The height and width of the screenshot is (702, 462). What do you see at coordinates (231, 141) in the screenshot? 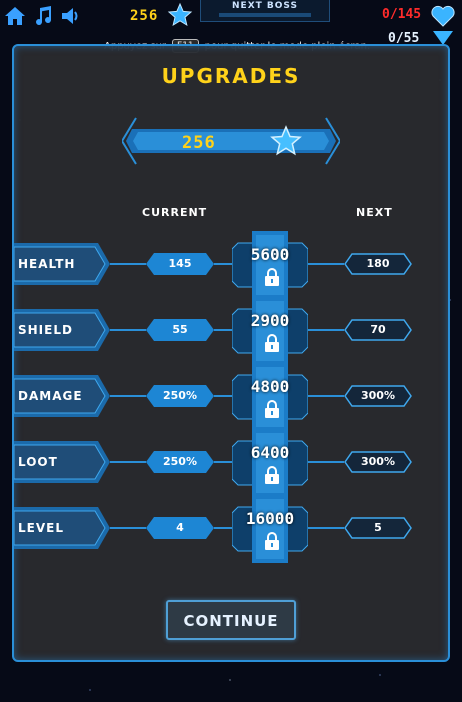
I see `stars-banner` at bounding box center [231, 141].